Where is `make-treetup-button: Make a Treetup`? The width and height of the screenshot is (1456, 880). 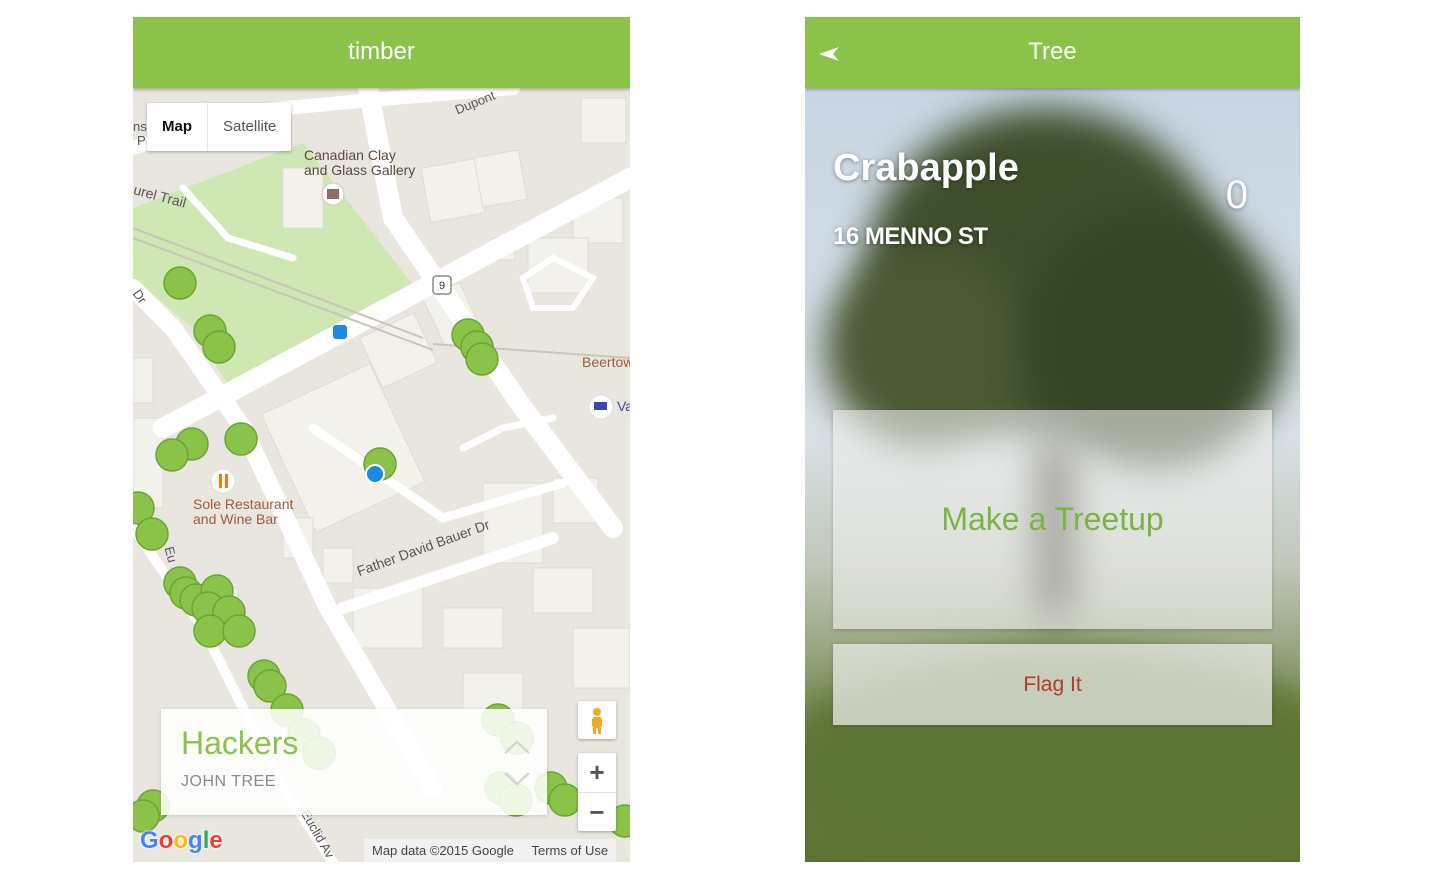
make-treetup-button: Make a Treetup is located at coordinates (1052, 519).